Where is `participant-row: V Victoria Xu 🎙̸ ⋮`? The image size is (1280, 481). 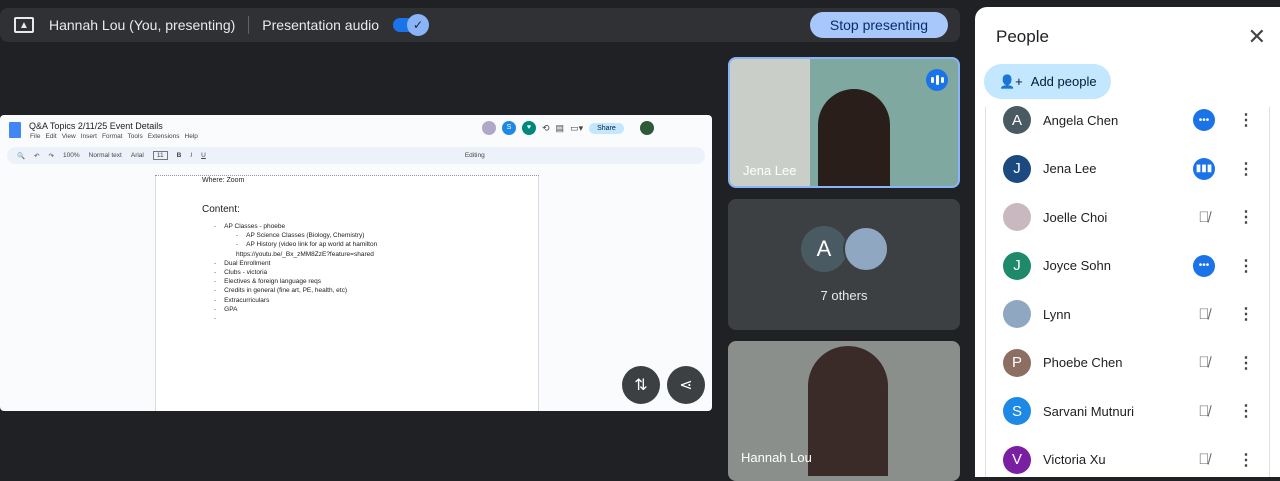
participant-row: V Victoria Xu 🎙̸ ⋮ is located at coordinates (1128, 460).